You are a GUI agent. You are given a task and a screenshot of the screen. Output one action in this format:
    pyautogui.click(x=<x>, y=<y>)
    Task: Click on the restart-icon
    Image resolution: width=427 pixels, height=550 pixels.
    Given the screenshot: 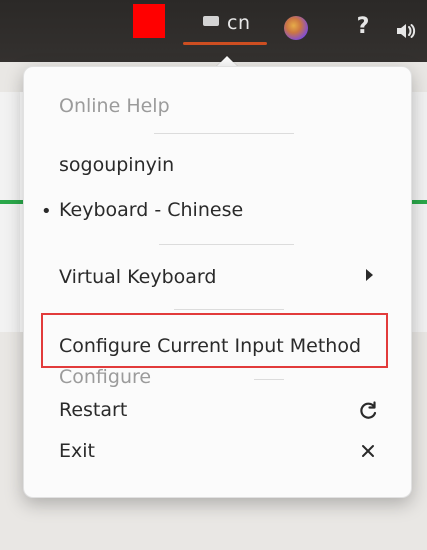 What is the action you would take?
    pyautogui.click(x=368, y=410)
    